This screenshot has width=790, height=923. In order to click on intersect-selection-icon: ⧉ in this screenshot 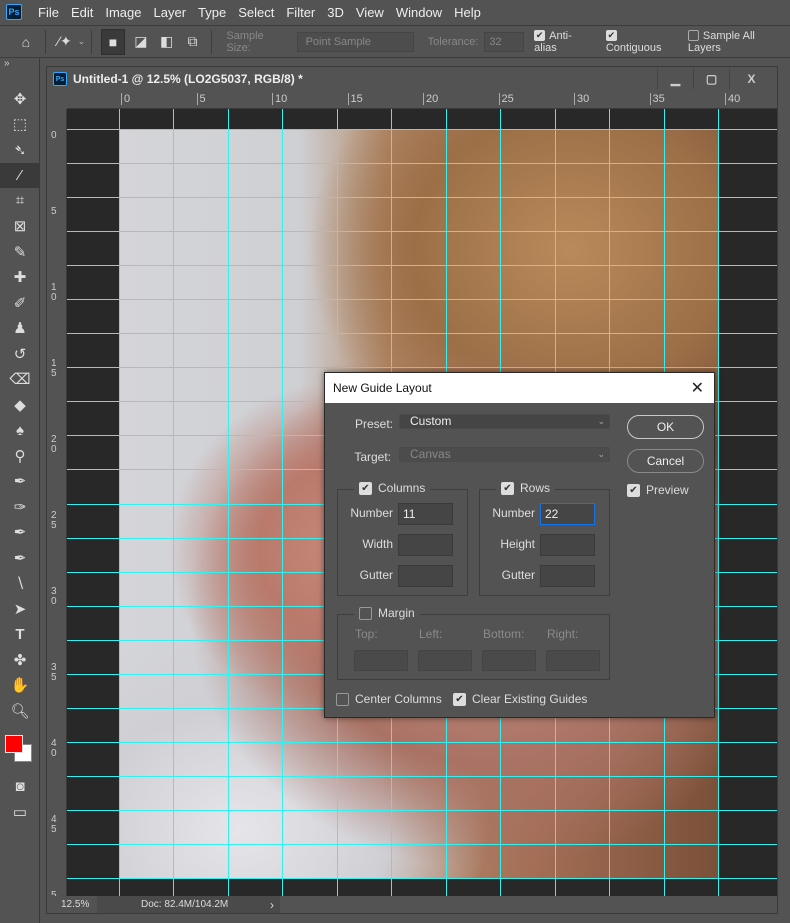, I will do `click(193, 42)`.